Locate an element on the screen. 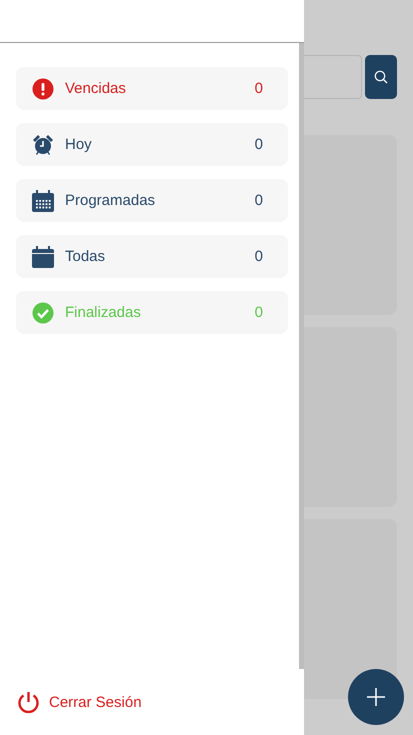  exclamation-icon is located at coordinates (43, 89).